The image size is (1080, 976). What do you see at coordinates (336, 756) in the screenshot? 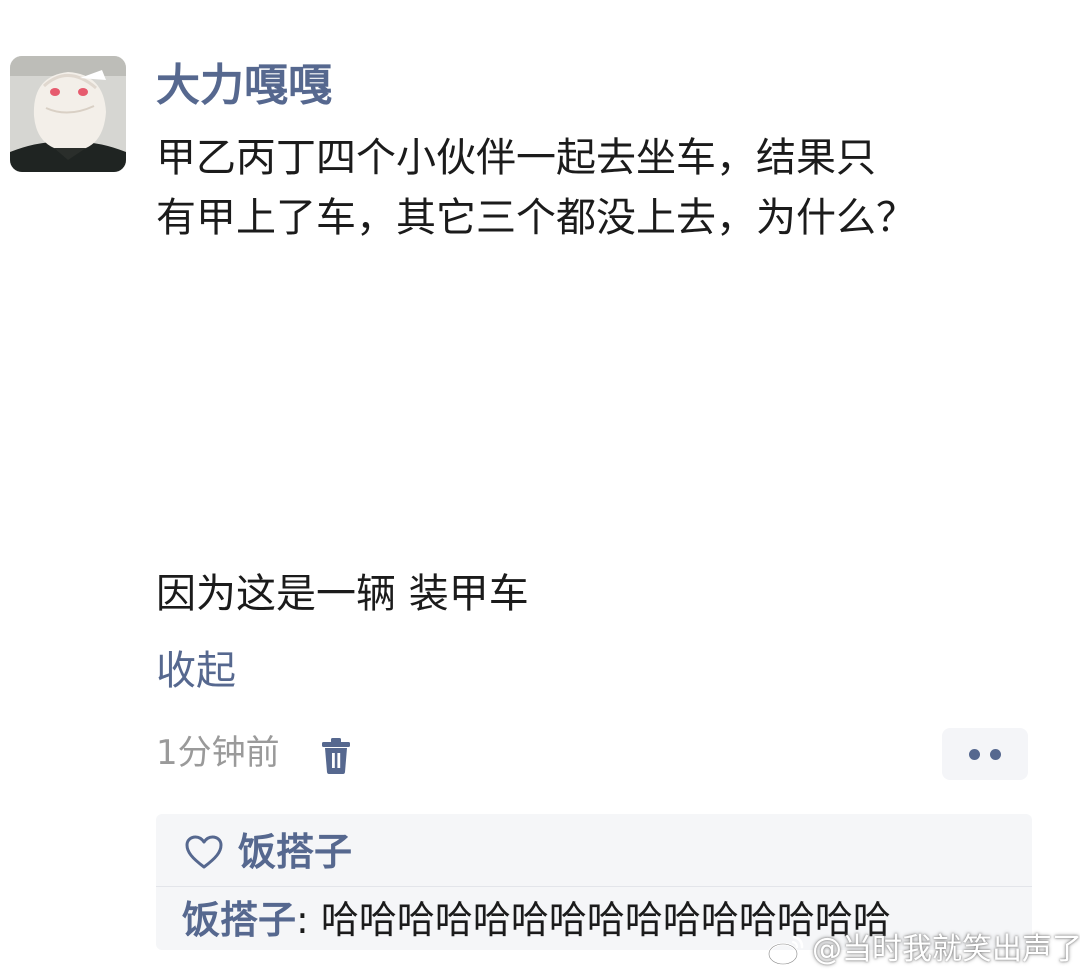
I see `trash-icon` at bounding box center [336, 756].